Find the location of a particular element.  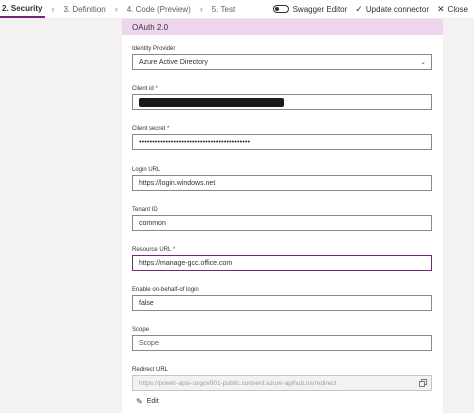

login-url-field: Login URL https://login.windows.net is located at coordinates (282, 178).